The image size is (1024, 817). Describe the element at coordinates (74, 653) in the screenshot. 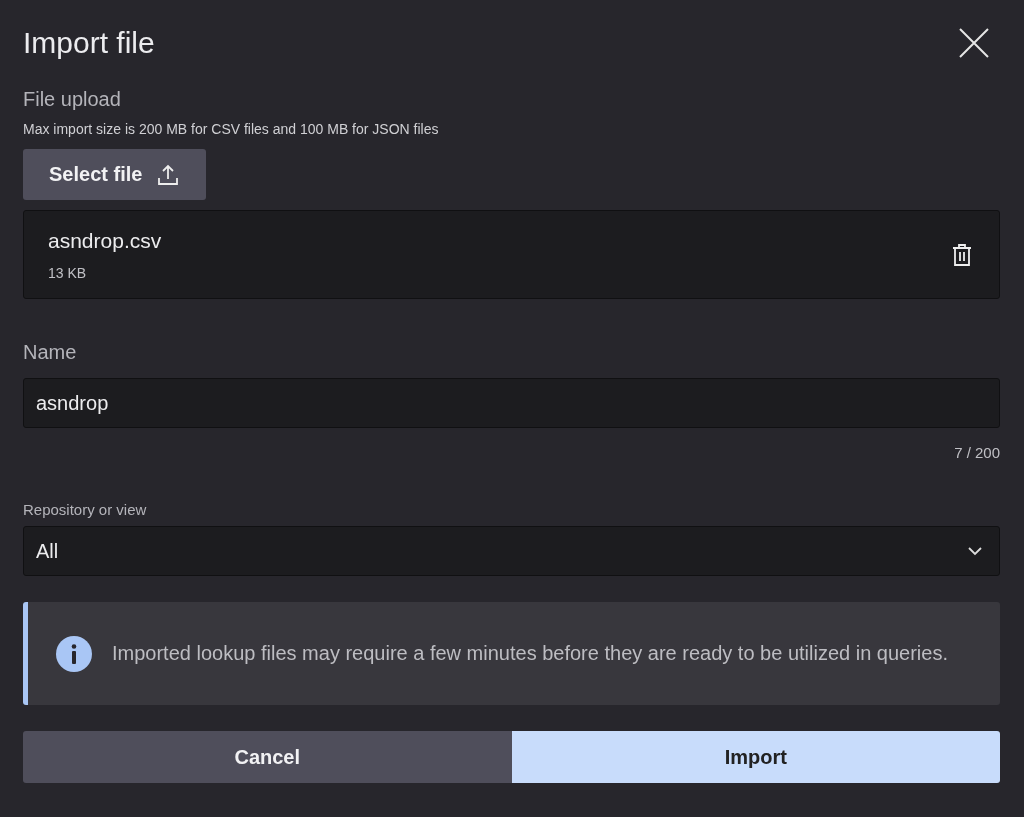

I see `info-icon` at that location.